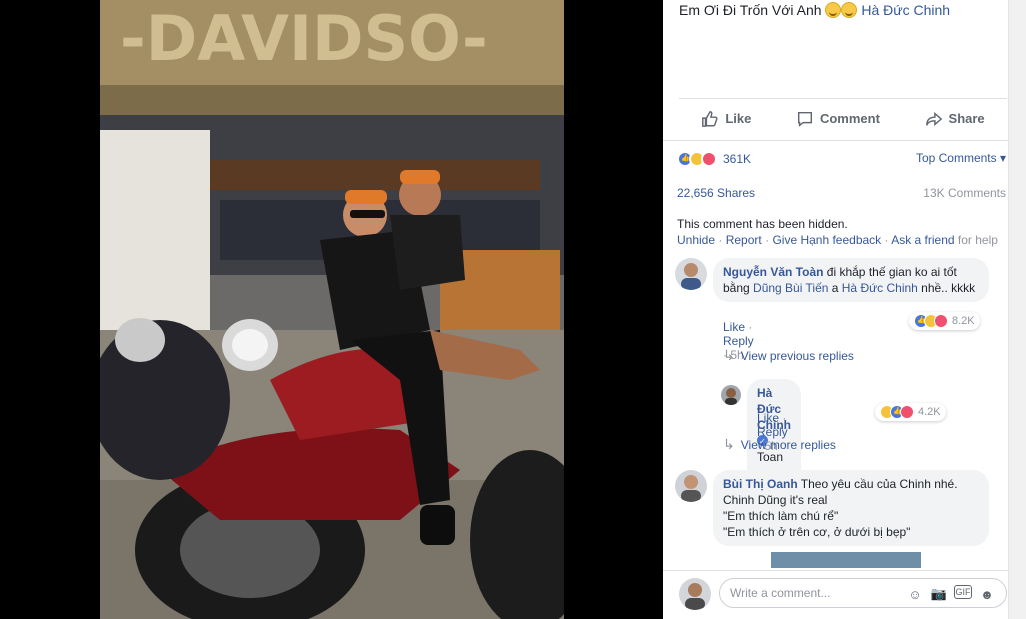 This screenshot has height=619, width=1026. Describe the element at coordinates (835, 288) in the screenshot. I see `comment-text: a` at that location.